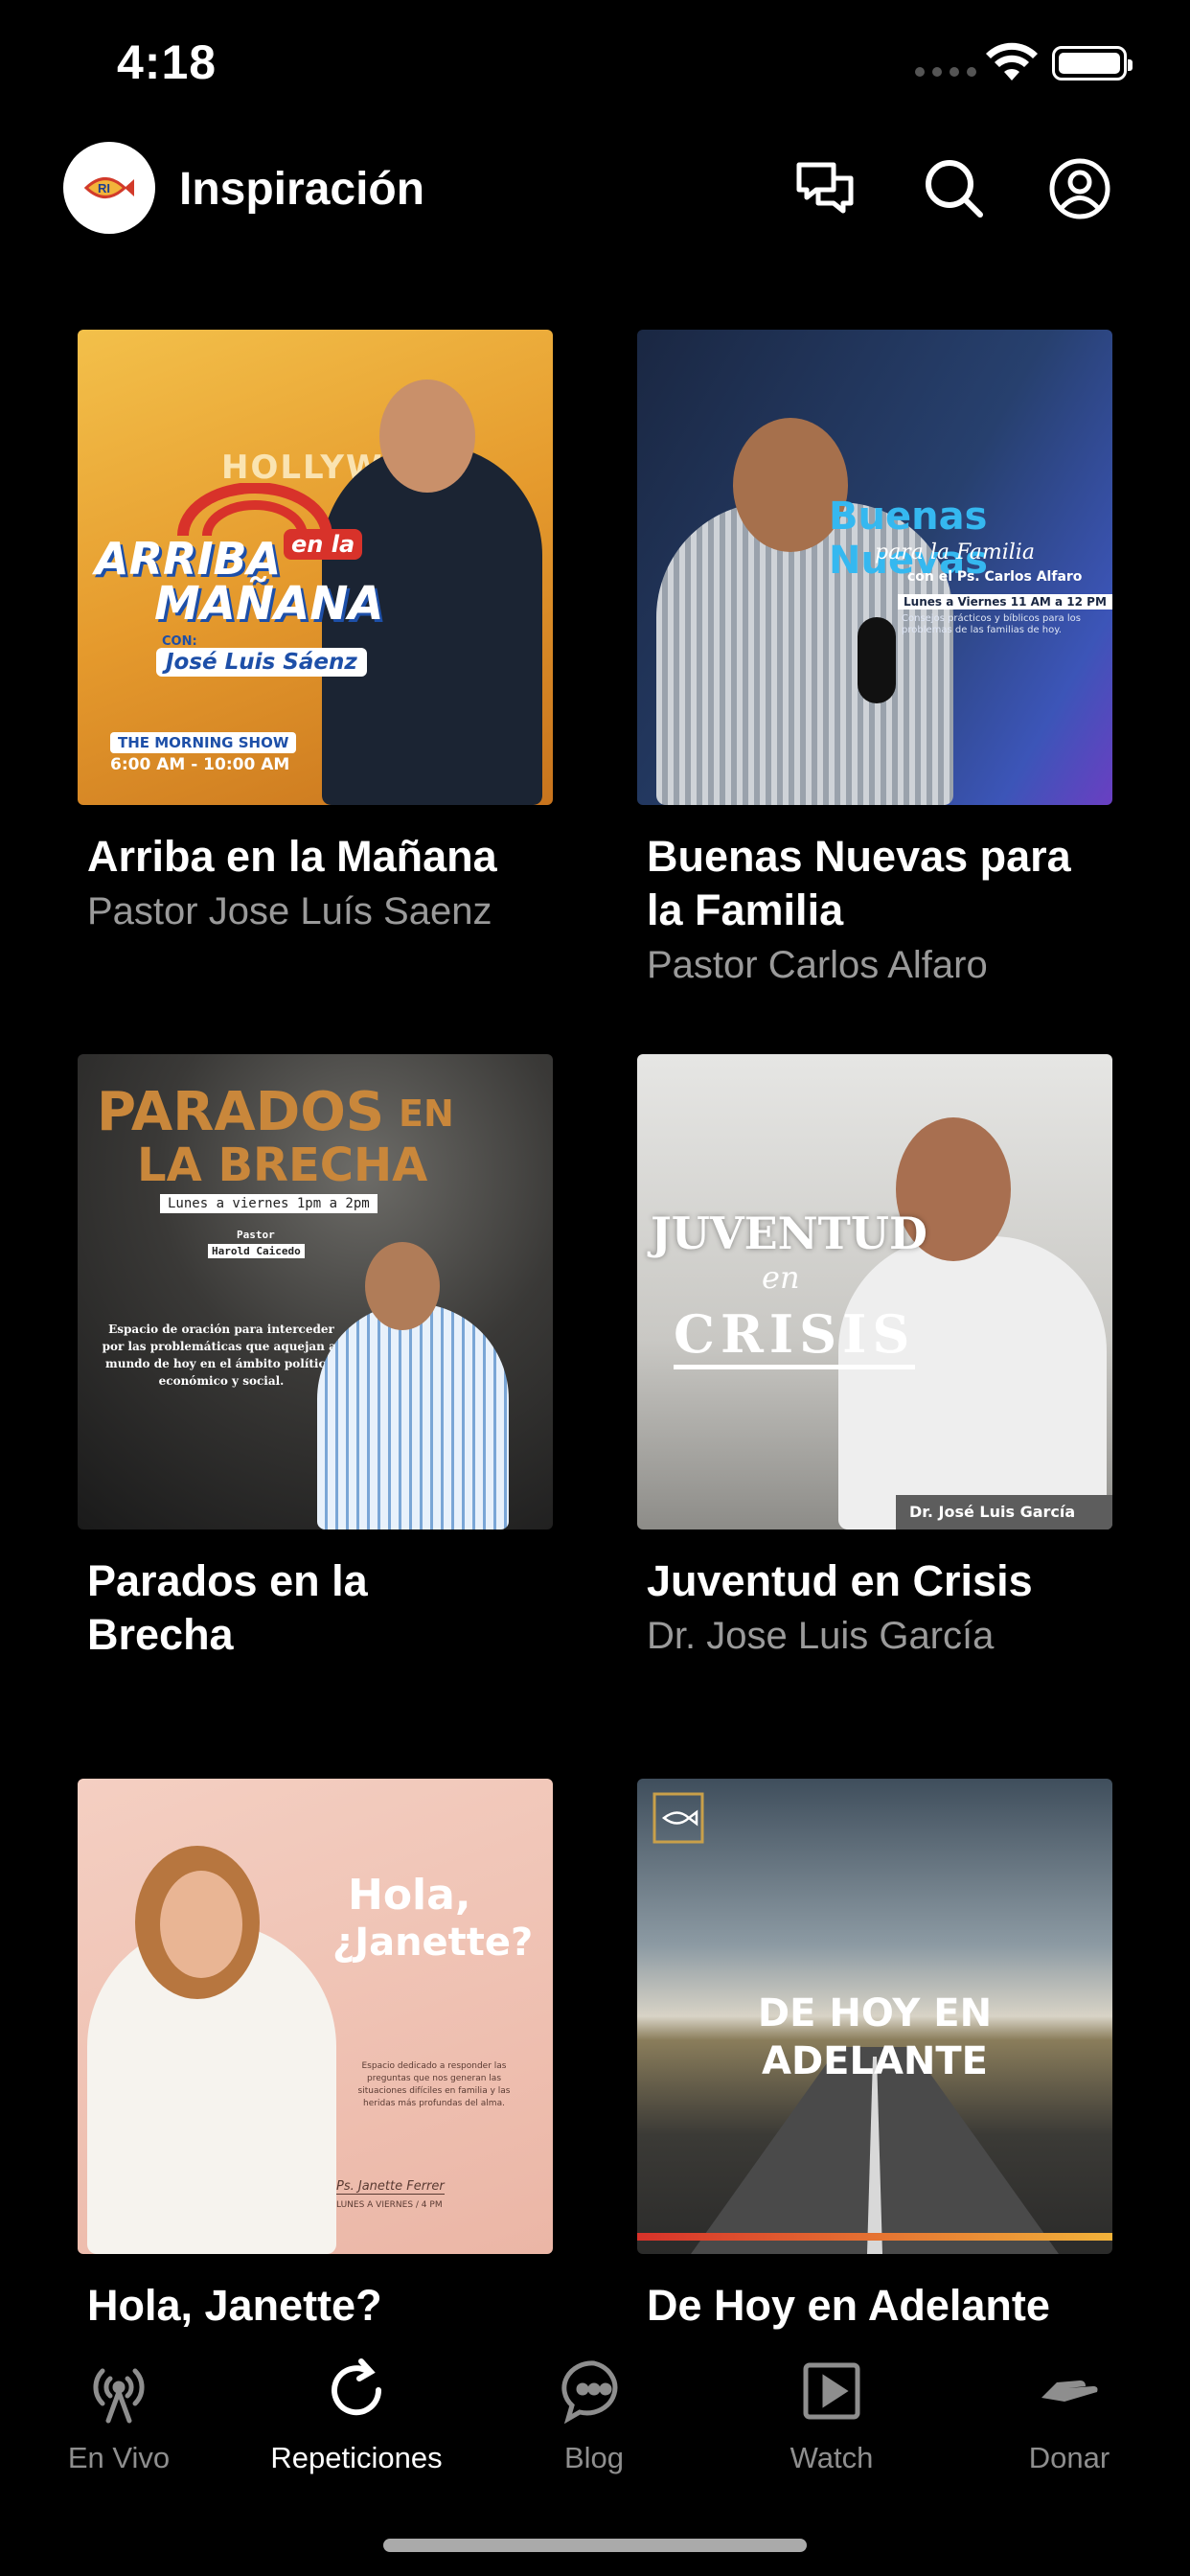 The height and width of the screenshot is (2576, 1190). What do you see at coordinates (875, 883) in the screenshot?
I see `show-title: Buenas Nuevas para la Familia` at bounding box center [875, 883].